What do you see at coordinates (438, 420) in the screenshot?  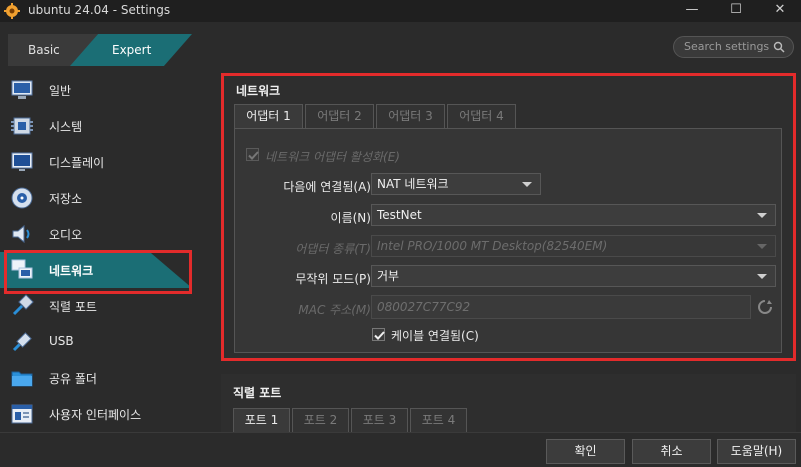 I see `tab-port-4: 포트 4` at bounding box center [438, 420].